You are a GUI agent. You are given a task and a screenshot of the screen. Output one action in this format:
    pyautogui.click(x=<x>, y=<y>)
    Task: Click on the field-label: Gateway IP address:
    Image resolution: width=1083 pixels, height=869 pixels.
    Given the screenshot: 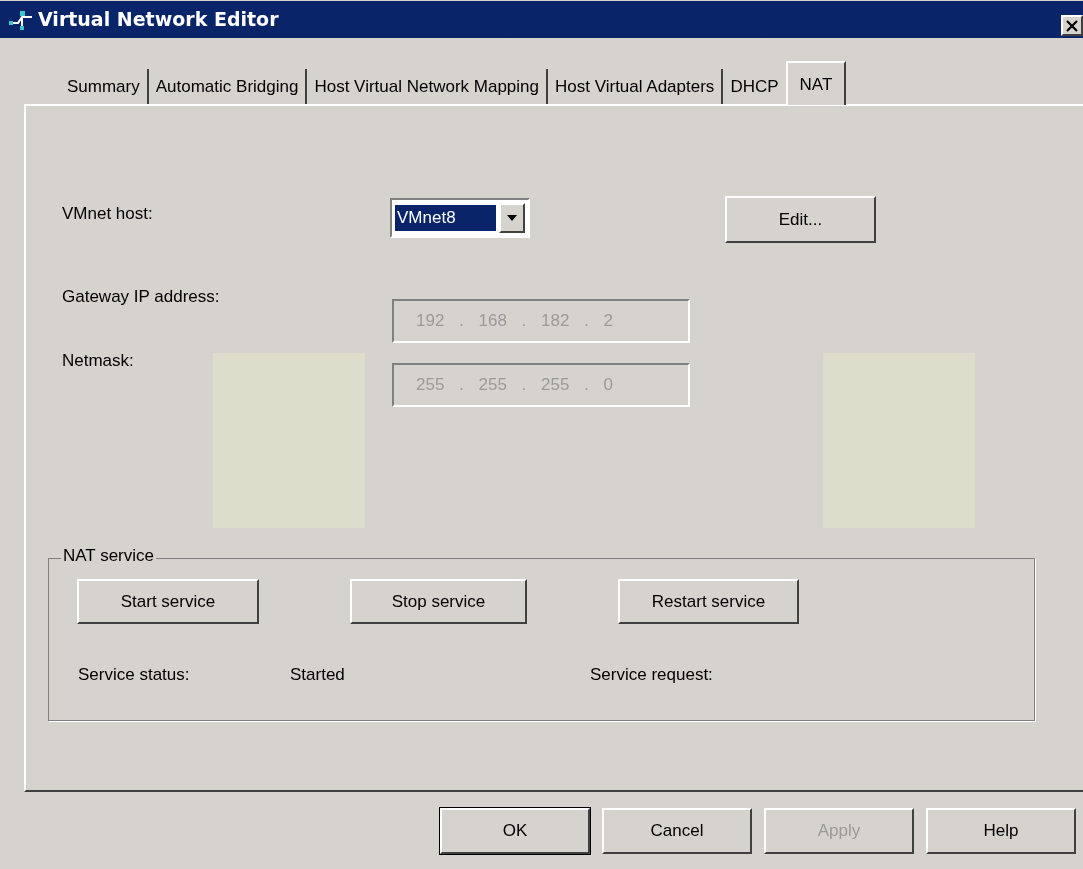 What is the action you would take?
    pyautogui.click(x=141, y=297)
    